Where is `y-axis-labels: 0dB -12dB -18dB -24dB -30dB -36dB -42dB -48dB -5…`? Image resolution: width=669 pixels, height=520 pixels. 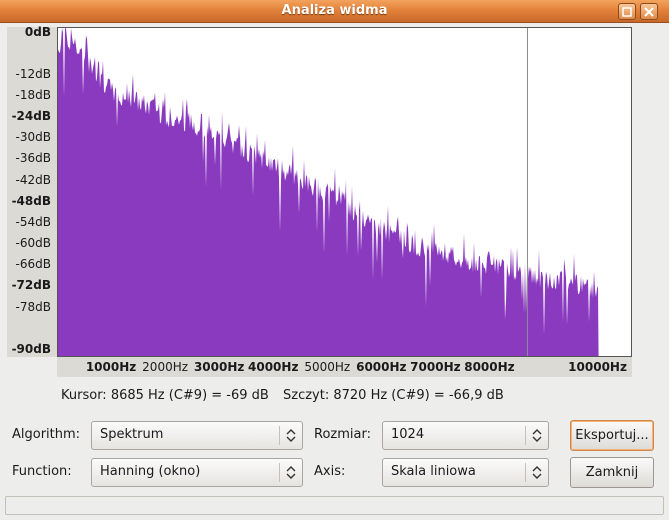 y-axis-labels: 0dB -12dB -18dB -24dB -30dB -36dB -42dB -48dB -5… is located at coordinates (32, 190).